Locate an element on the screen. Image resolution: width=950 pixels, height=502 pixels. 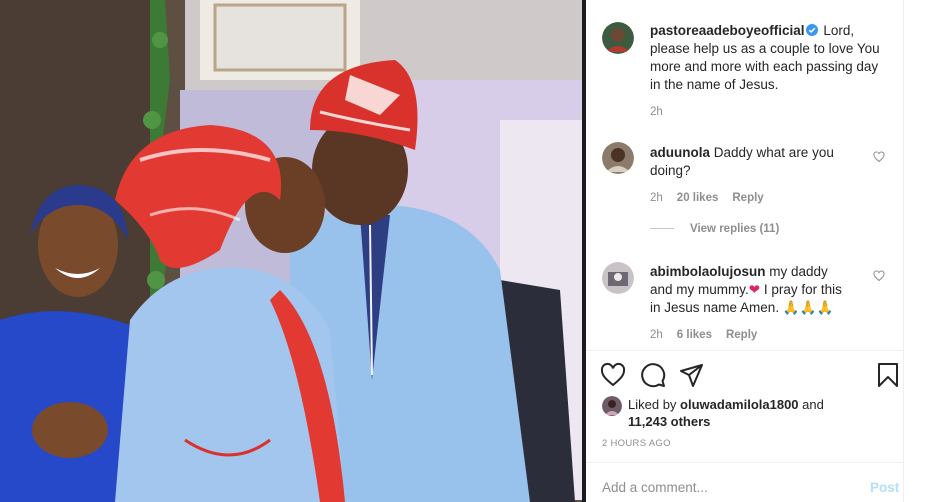
comment-meta: 2h 6 likes Reply is located at coordinates (710, 335).